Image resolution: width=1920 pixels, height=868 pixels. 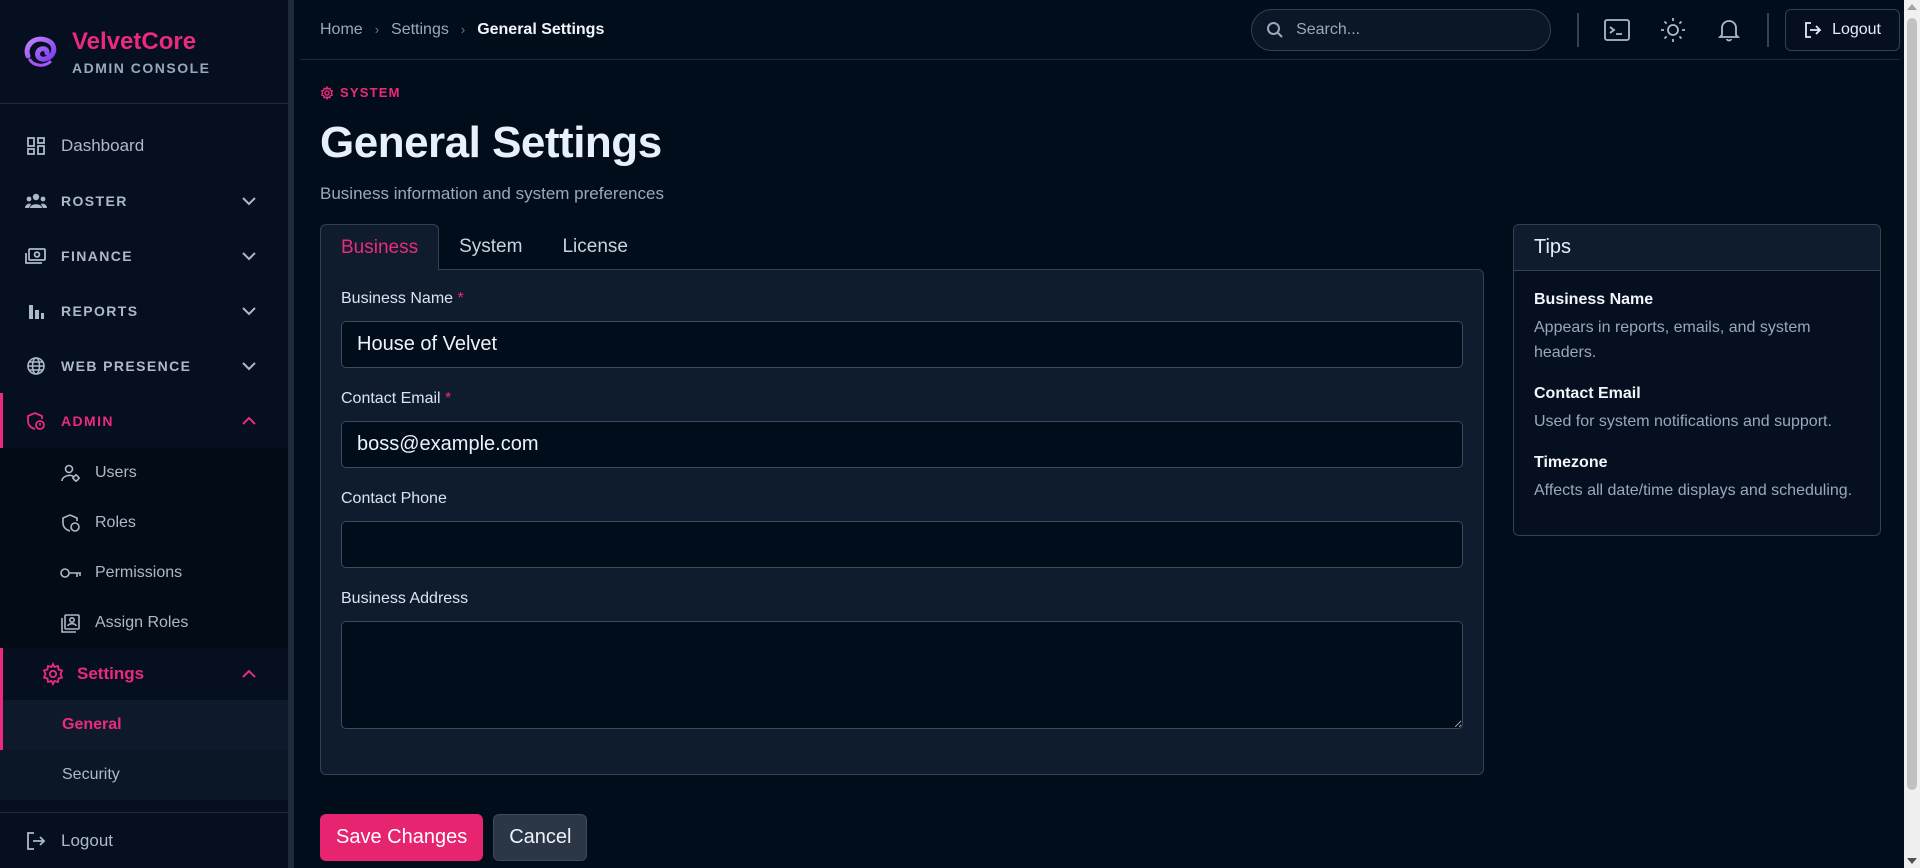 I want to click on velvet-logo-icon, so click(x=40, y=51).